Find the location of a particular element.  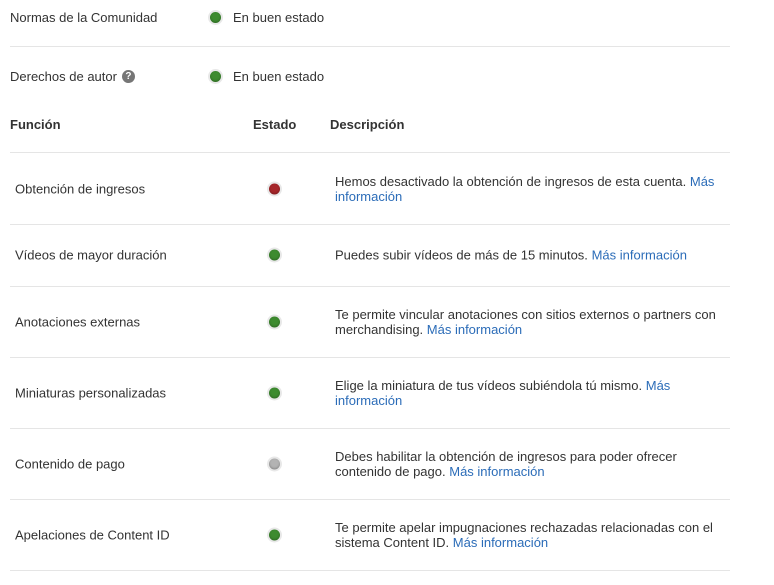

feature-name: Contenido de pago is located at coordinates (70, 463).